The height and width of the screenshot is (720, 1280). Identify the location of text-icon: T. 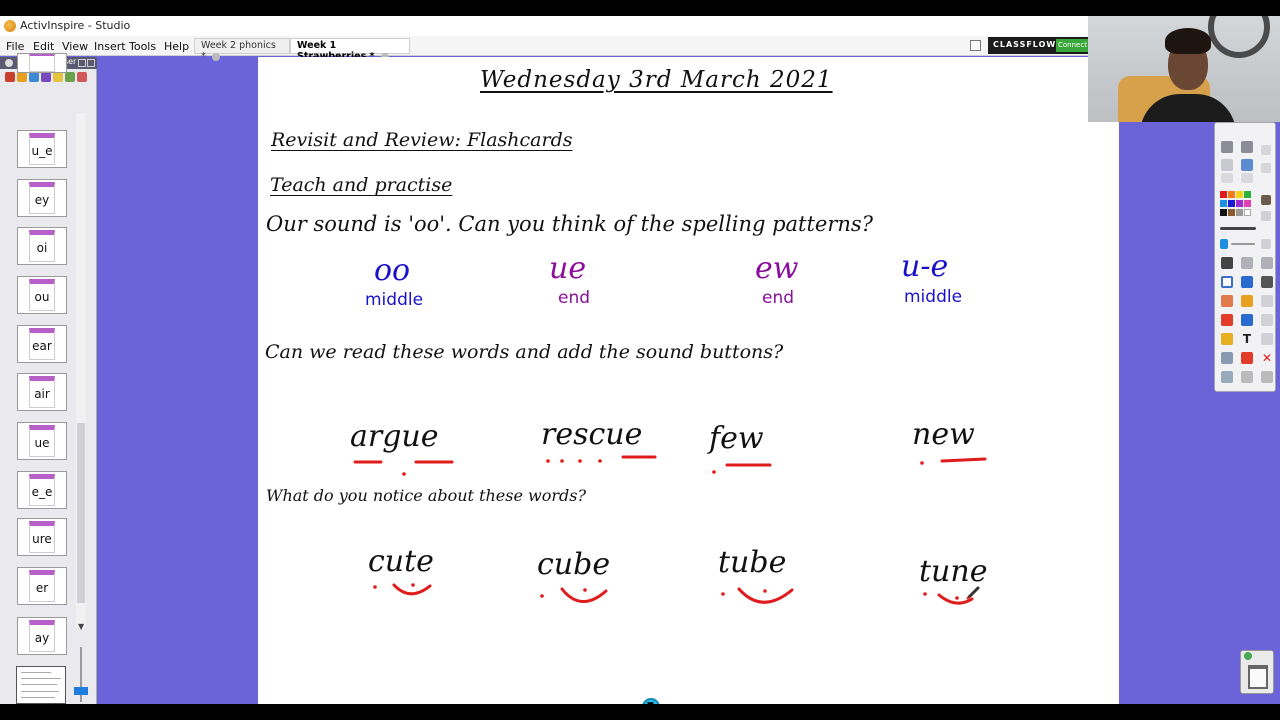
(1247, 339).